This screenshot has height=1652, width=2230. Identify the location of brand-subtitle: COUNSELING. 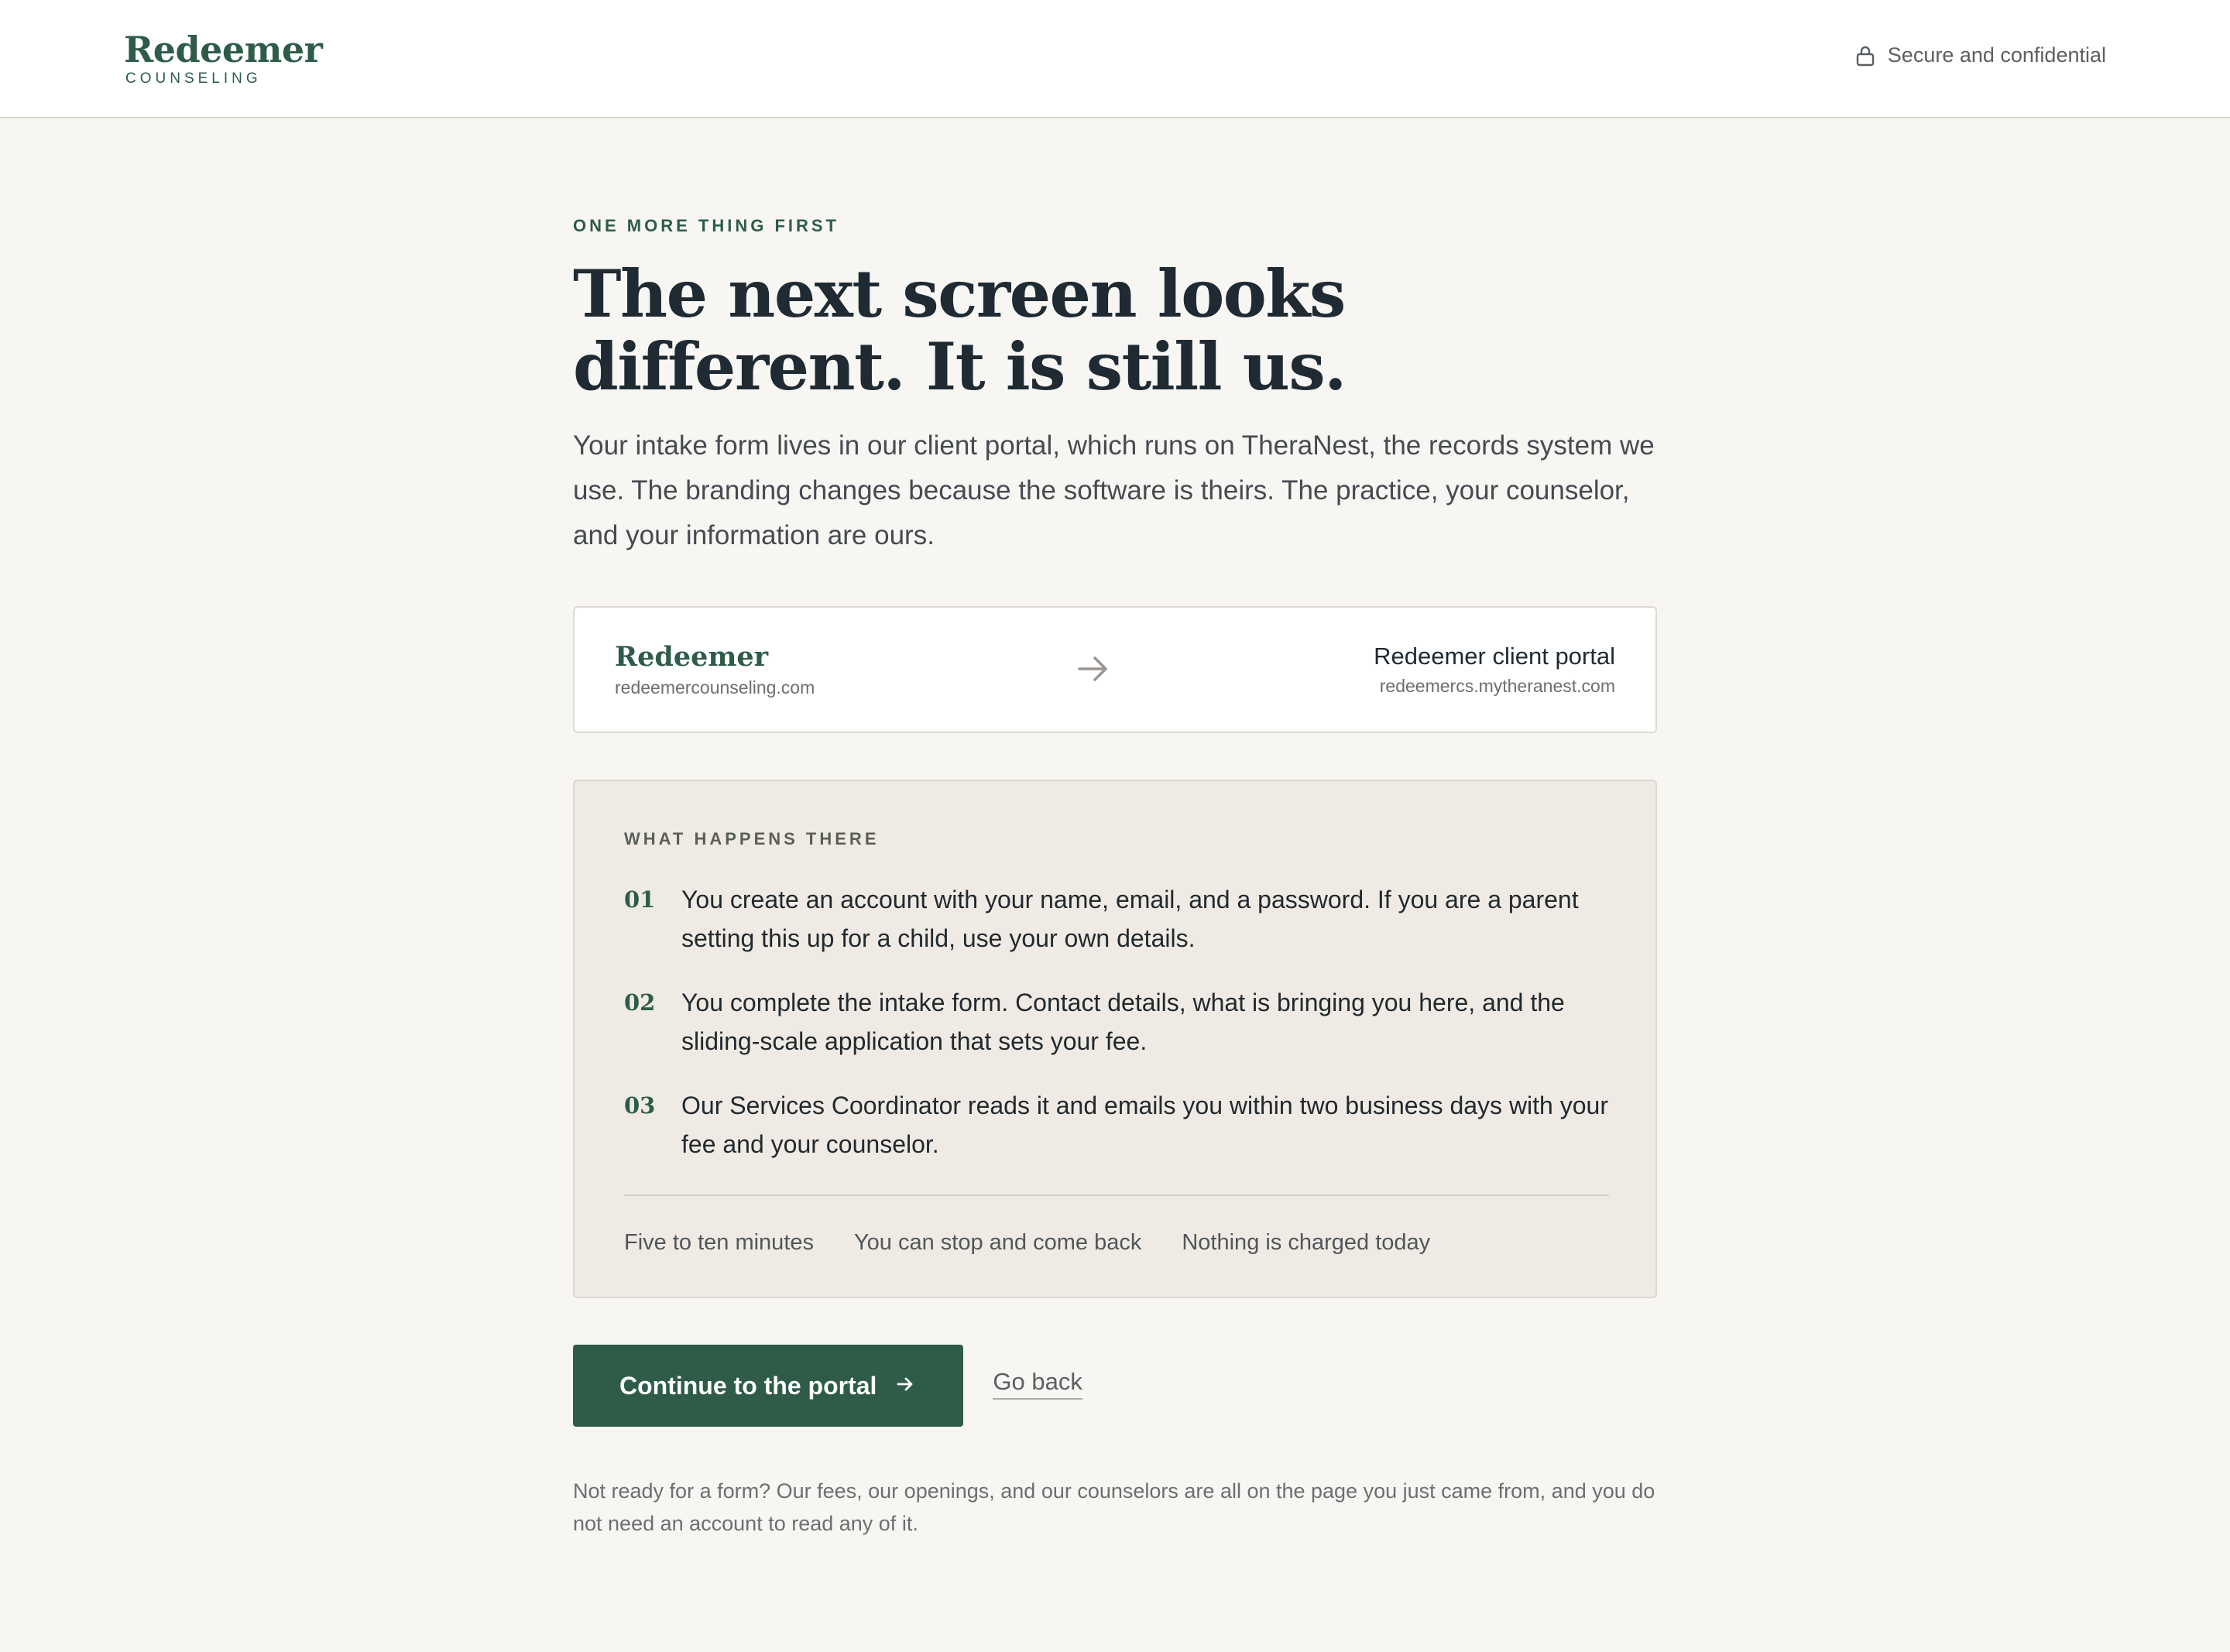
(193, 79).